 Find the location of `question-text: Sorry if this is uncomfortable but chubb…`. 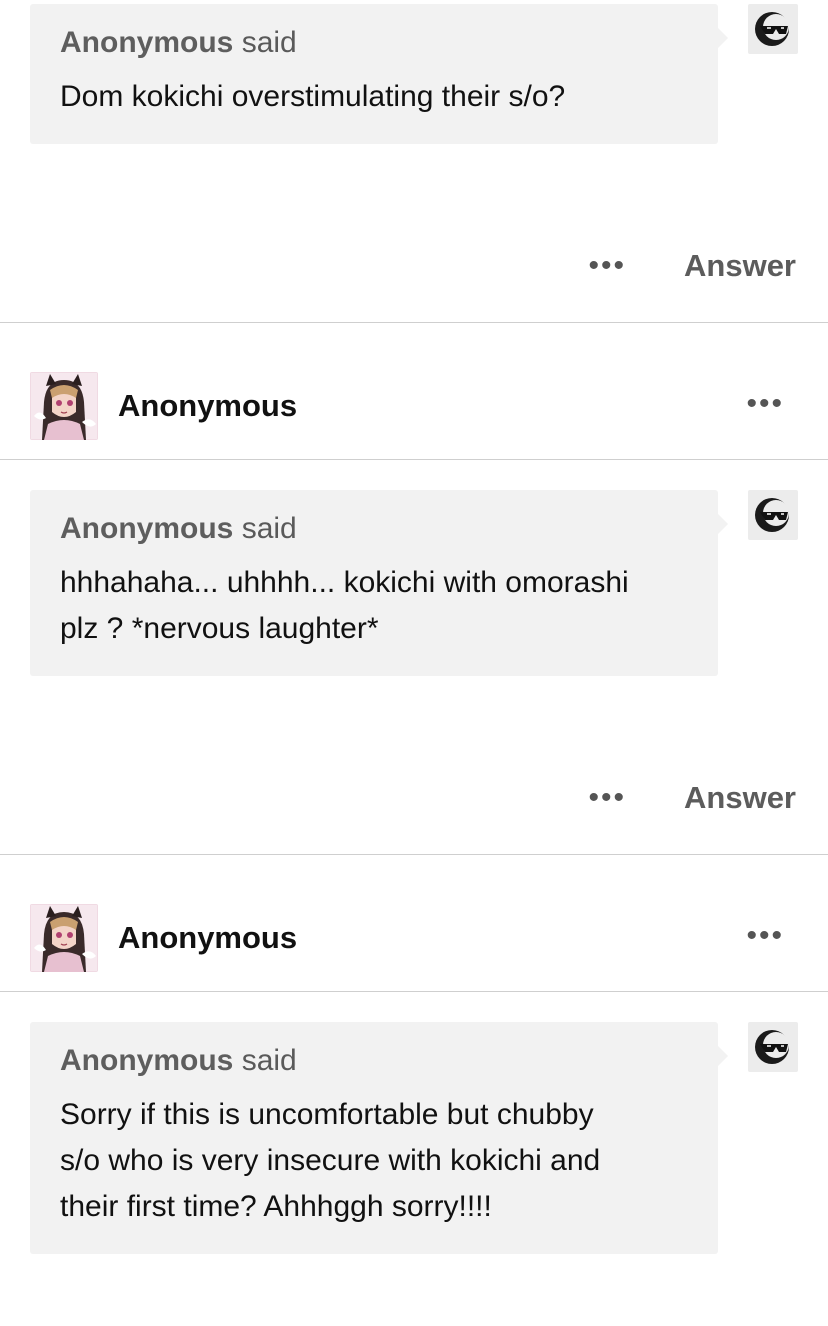

question-text: Sorry if this is uncomfortable but chubb… is located at coordinates (374, 1161).